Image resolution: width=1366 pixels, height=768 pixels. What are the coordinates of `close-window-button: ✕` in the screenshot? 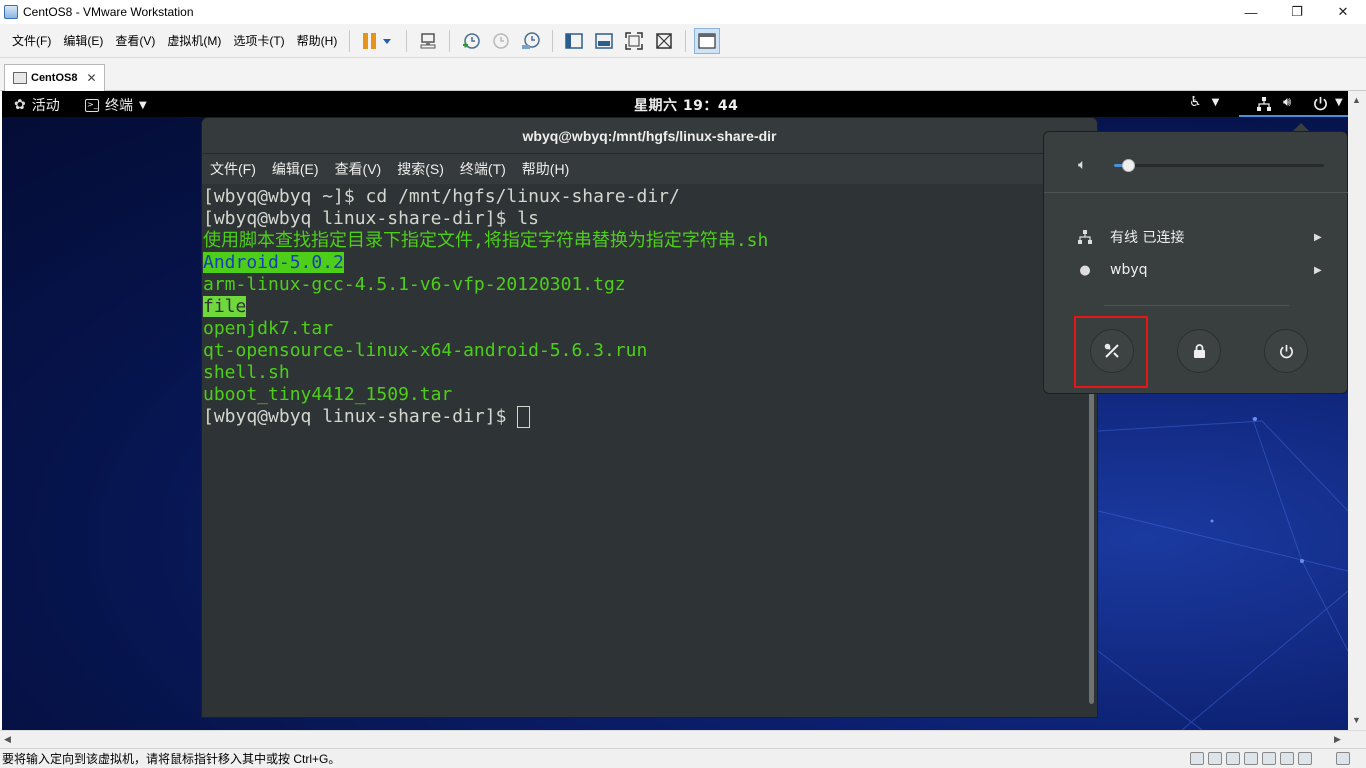 It's located at (1343, 12).